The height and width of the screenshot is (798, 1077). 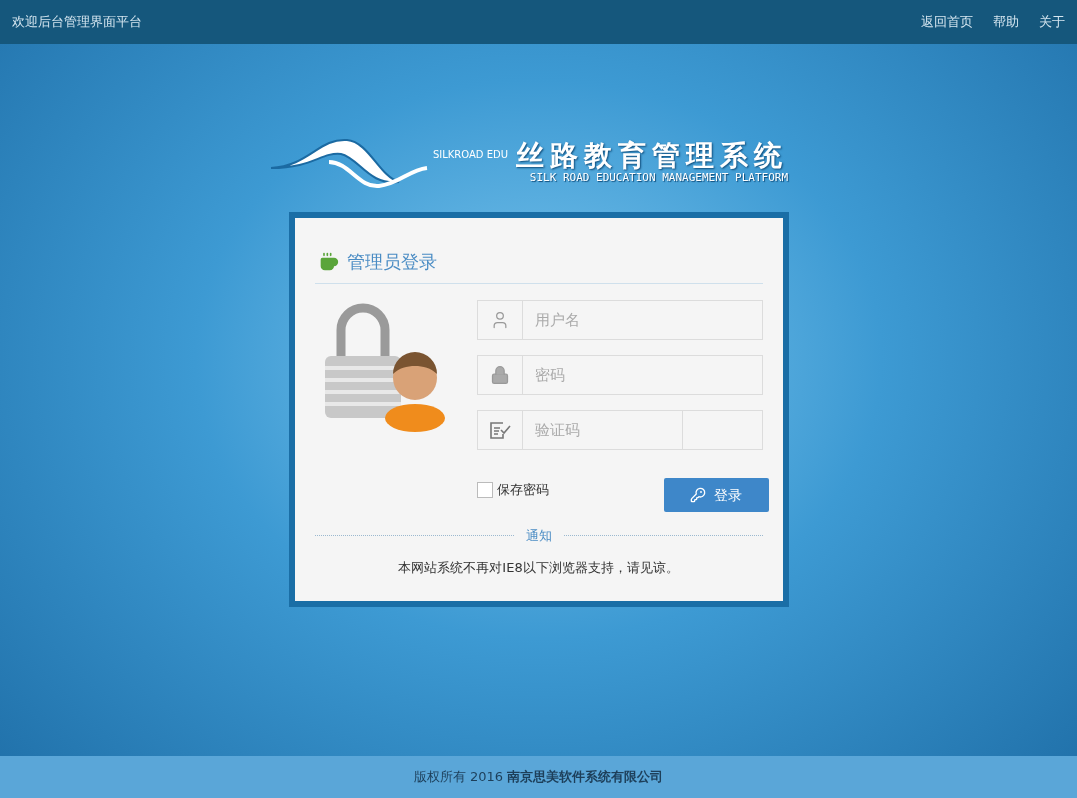 I want to click on key-icon, so click(x=698, y=495).